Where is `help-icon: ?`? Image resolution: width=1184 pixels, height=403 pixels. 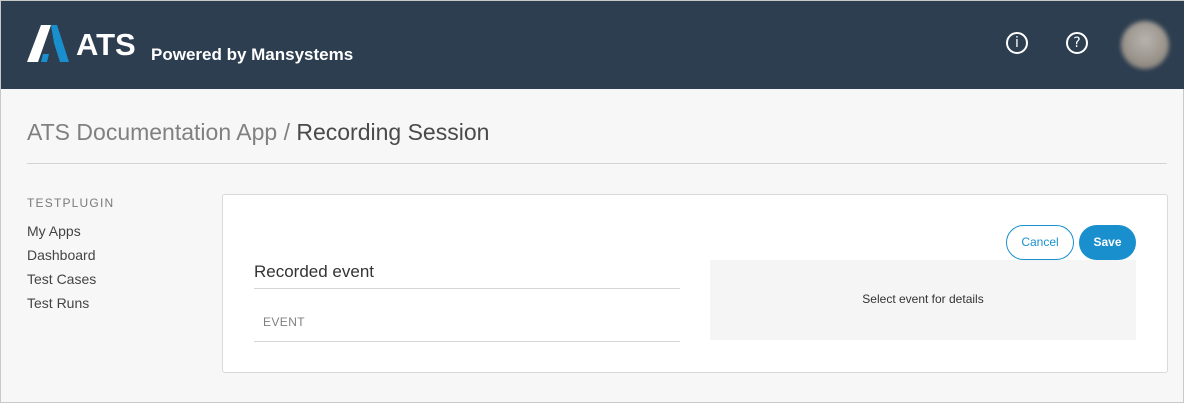 help-icon: ? is located at coordinates (1077, 43).